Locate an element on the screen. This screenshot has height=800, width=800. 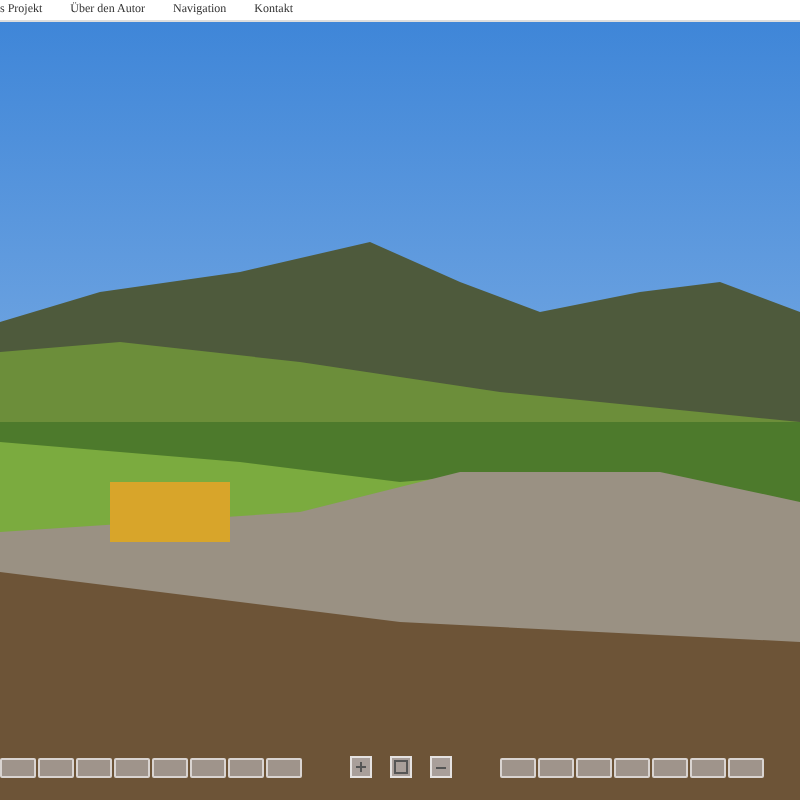
zoom-in-icon is located at coordinates (361, 767).